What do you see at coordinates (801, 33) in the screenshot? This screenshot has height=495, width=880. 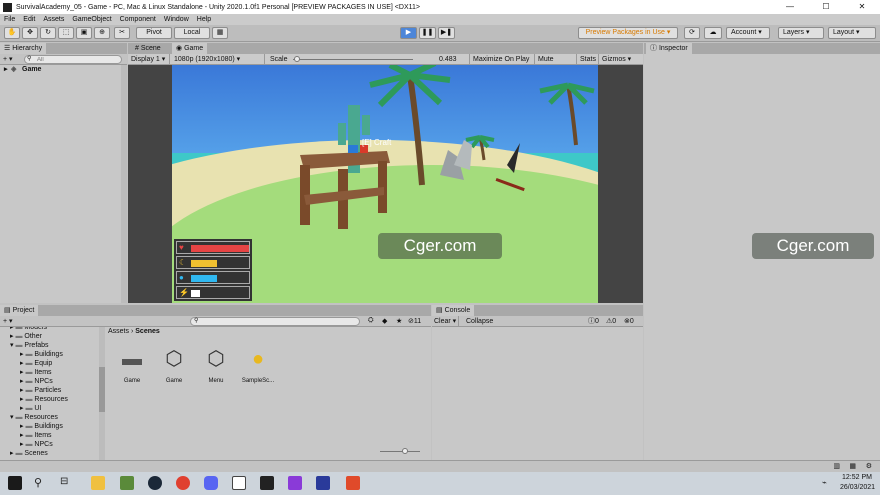 I see `layers-dropdown: Layers ▾` at bounding box center [801, 33].